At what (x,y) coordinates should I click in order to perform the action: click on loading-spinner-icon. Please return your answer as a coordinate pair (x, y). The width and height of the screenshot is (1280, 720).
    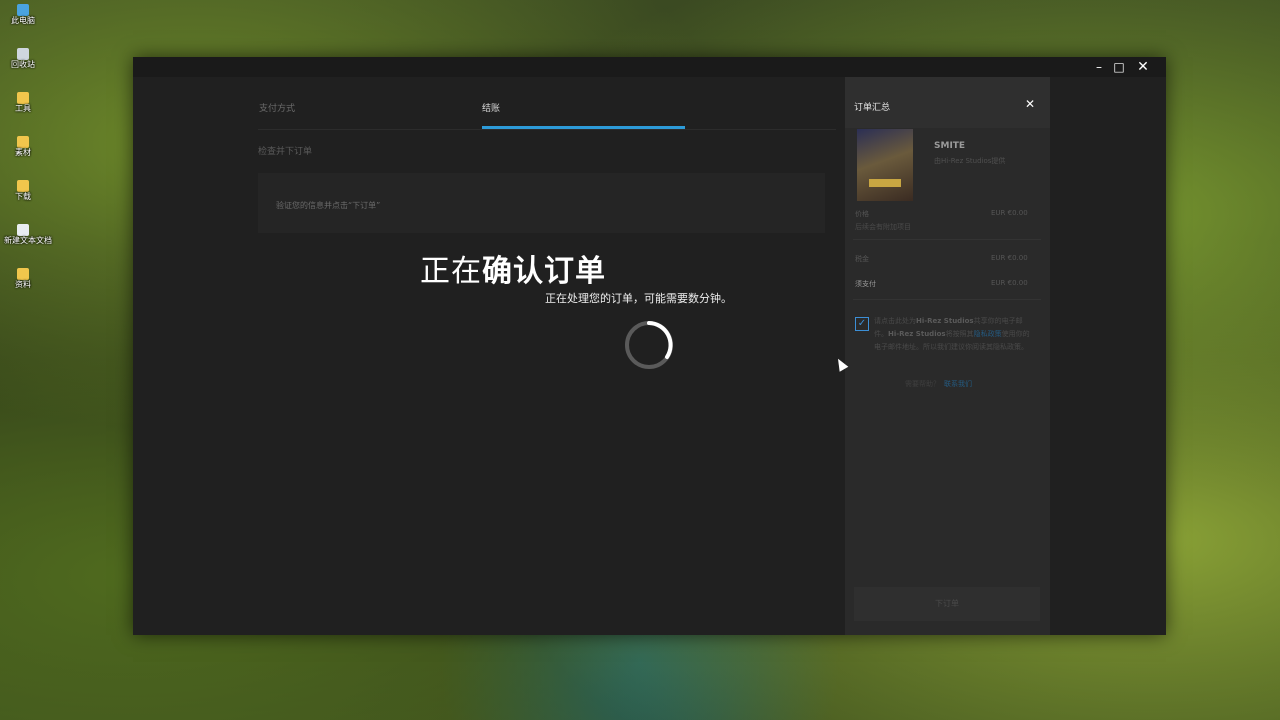
    Looking at the image, I should click on (649, 345).